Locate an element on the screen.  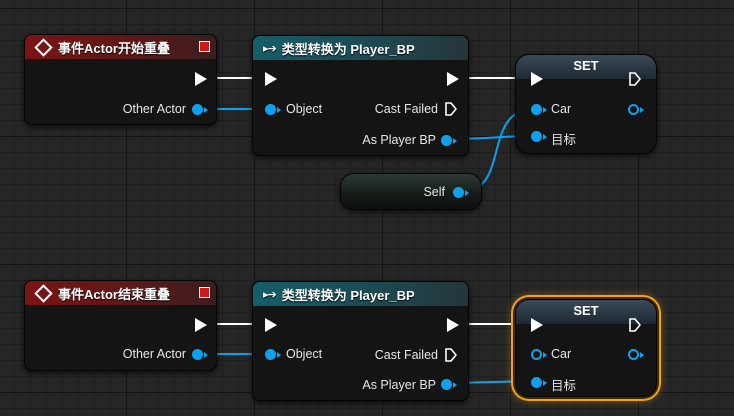
self-reference-node: Self is located at coordinates (411, 191).